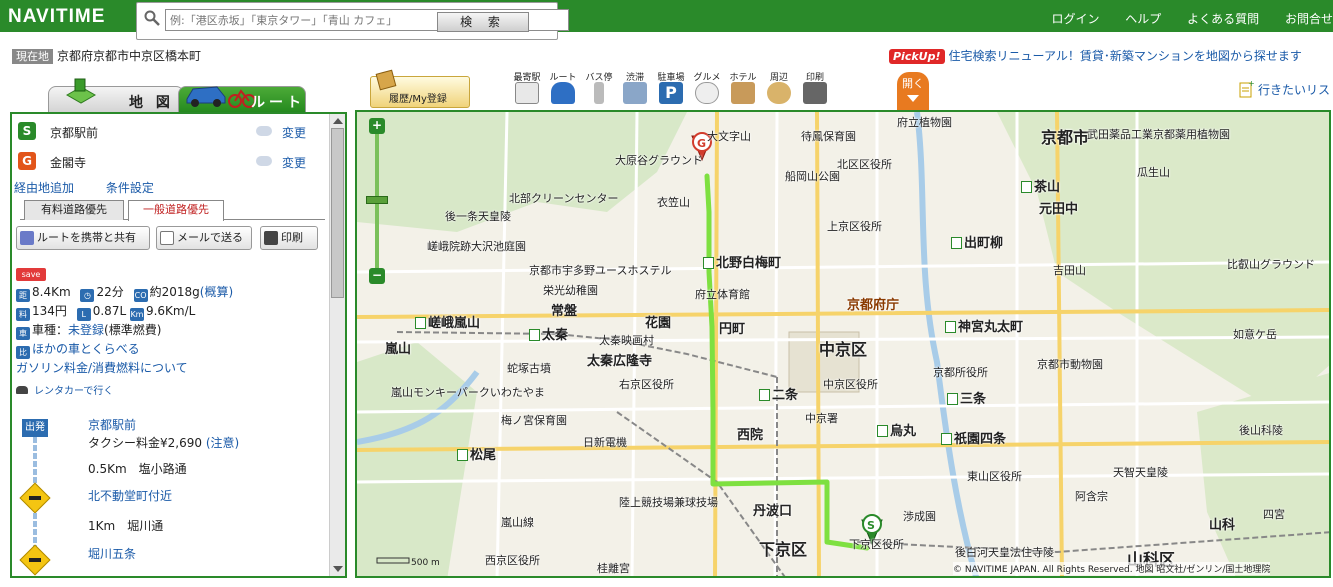 The image size is (1333, 587). I want to click on vehicle-prefix: 車種：, so click(50, 330).